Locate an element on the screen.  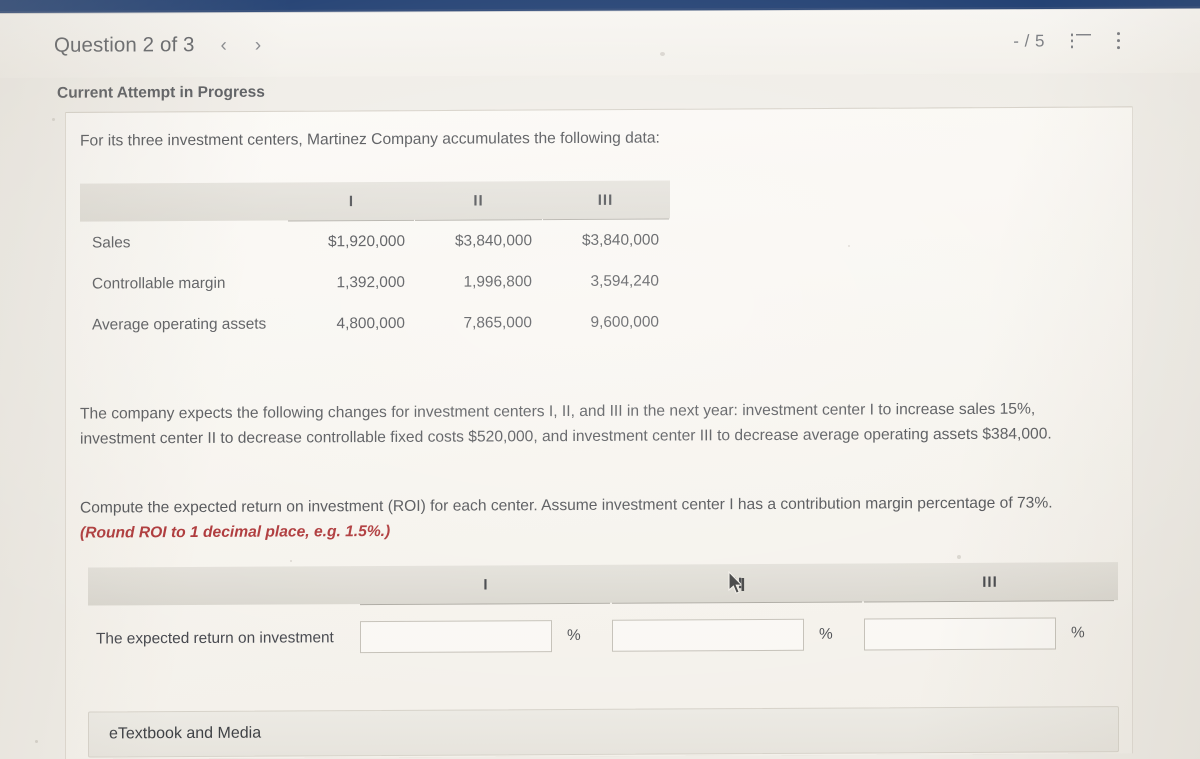
answer-cell-2: % is located at coordinates (738, 636).